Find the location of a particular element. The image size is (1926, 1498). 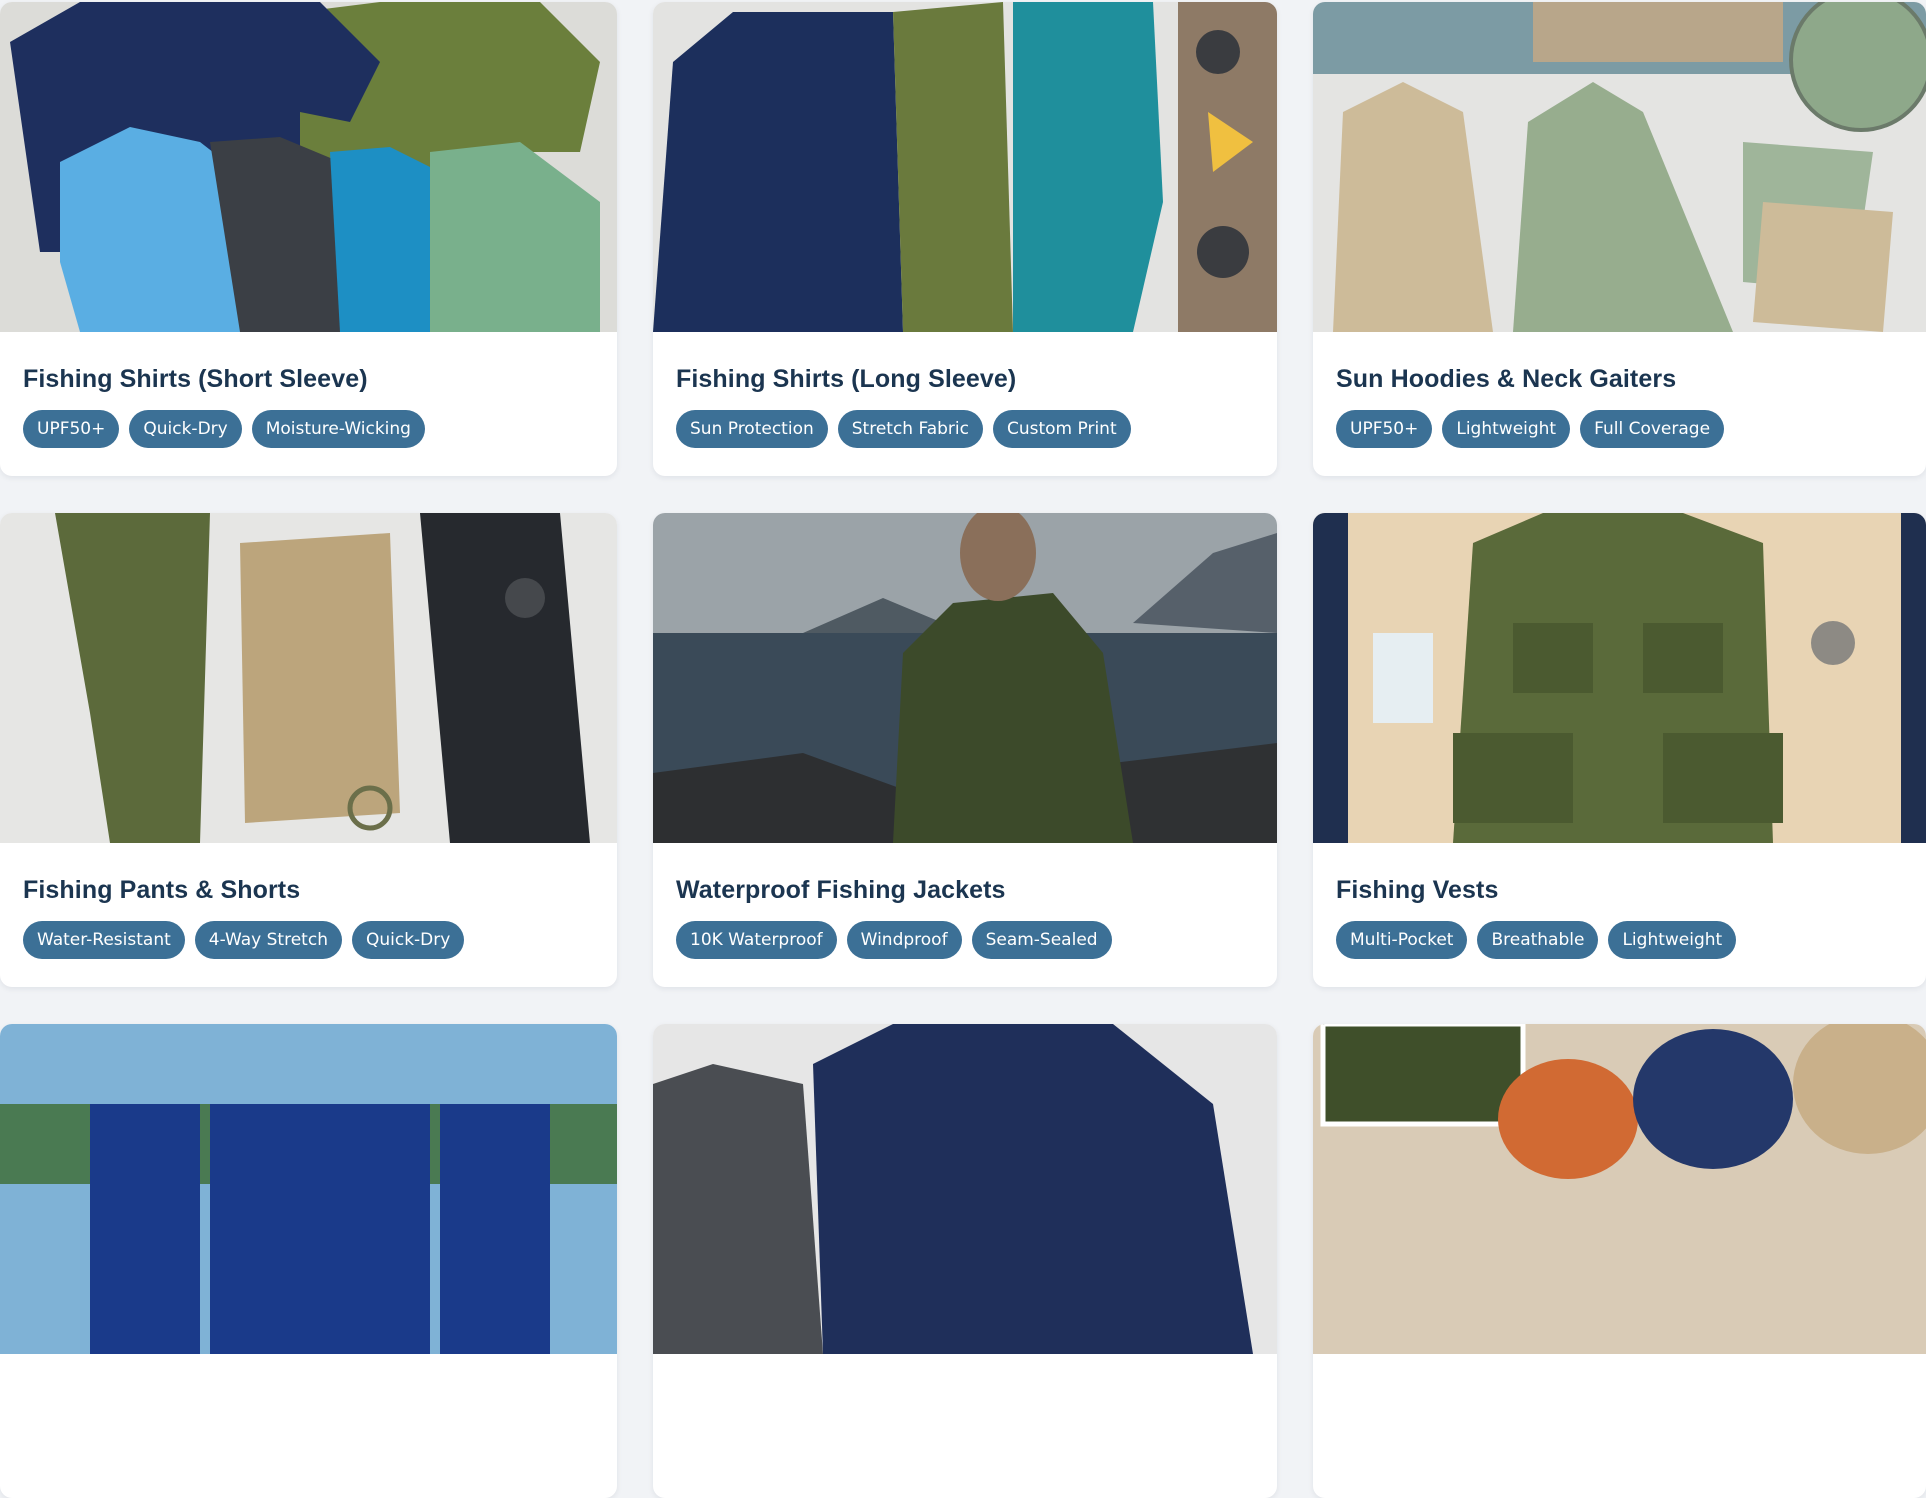

card-title: Fishing Shirts (Short Sleeve) is located at coordinates (195, 379).